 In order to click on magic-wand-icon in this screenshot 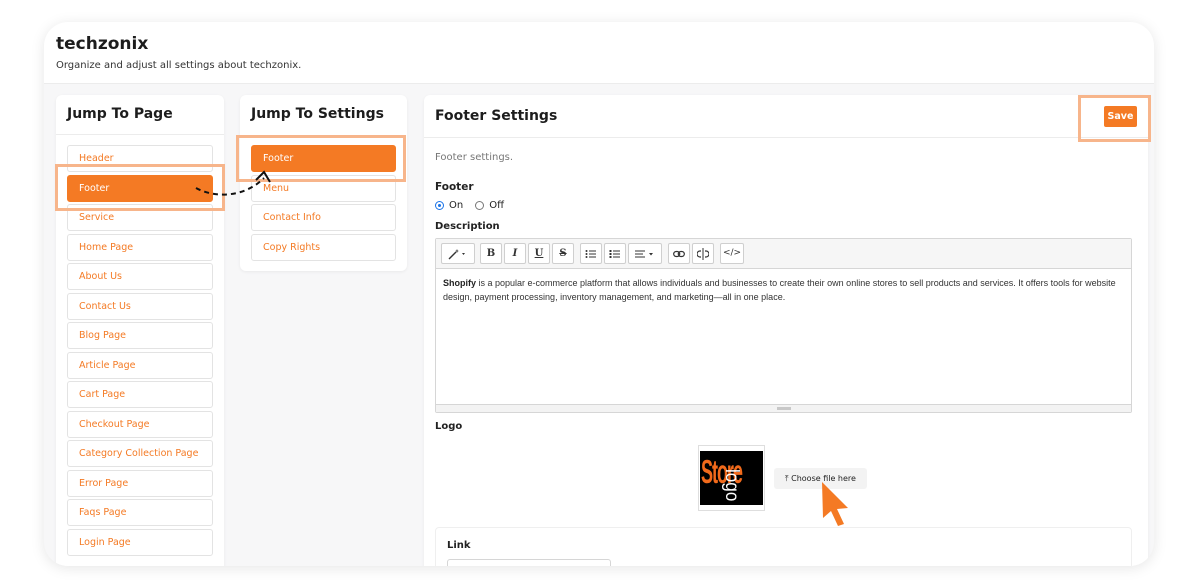, I will do `click(456, 254)`.